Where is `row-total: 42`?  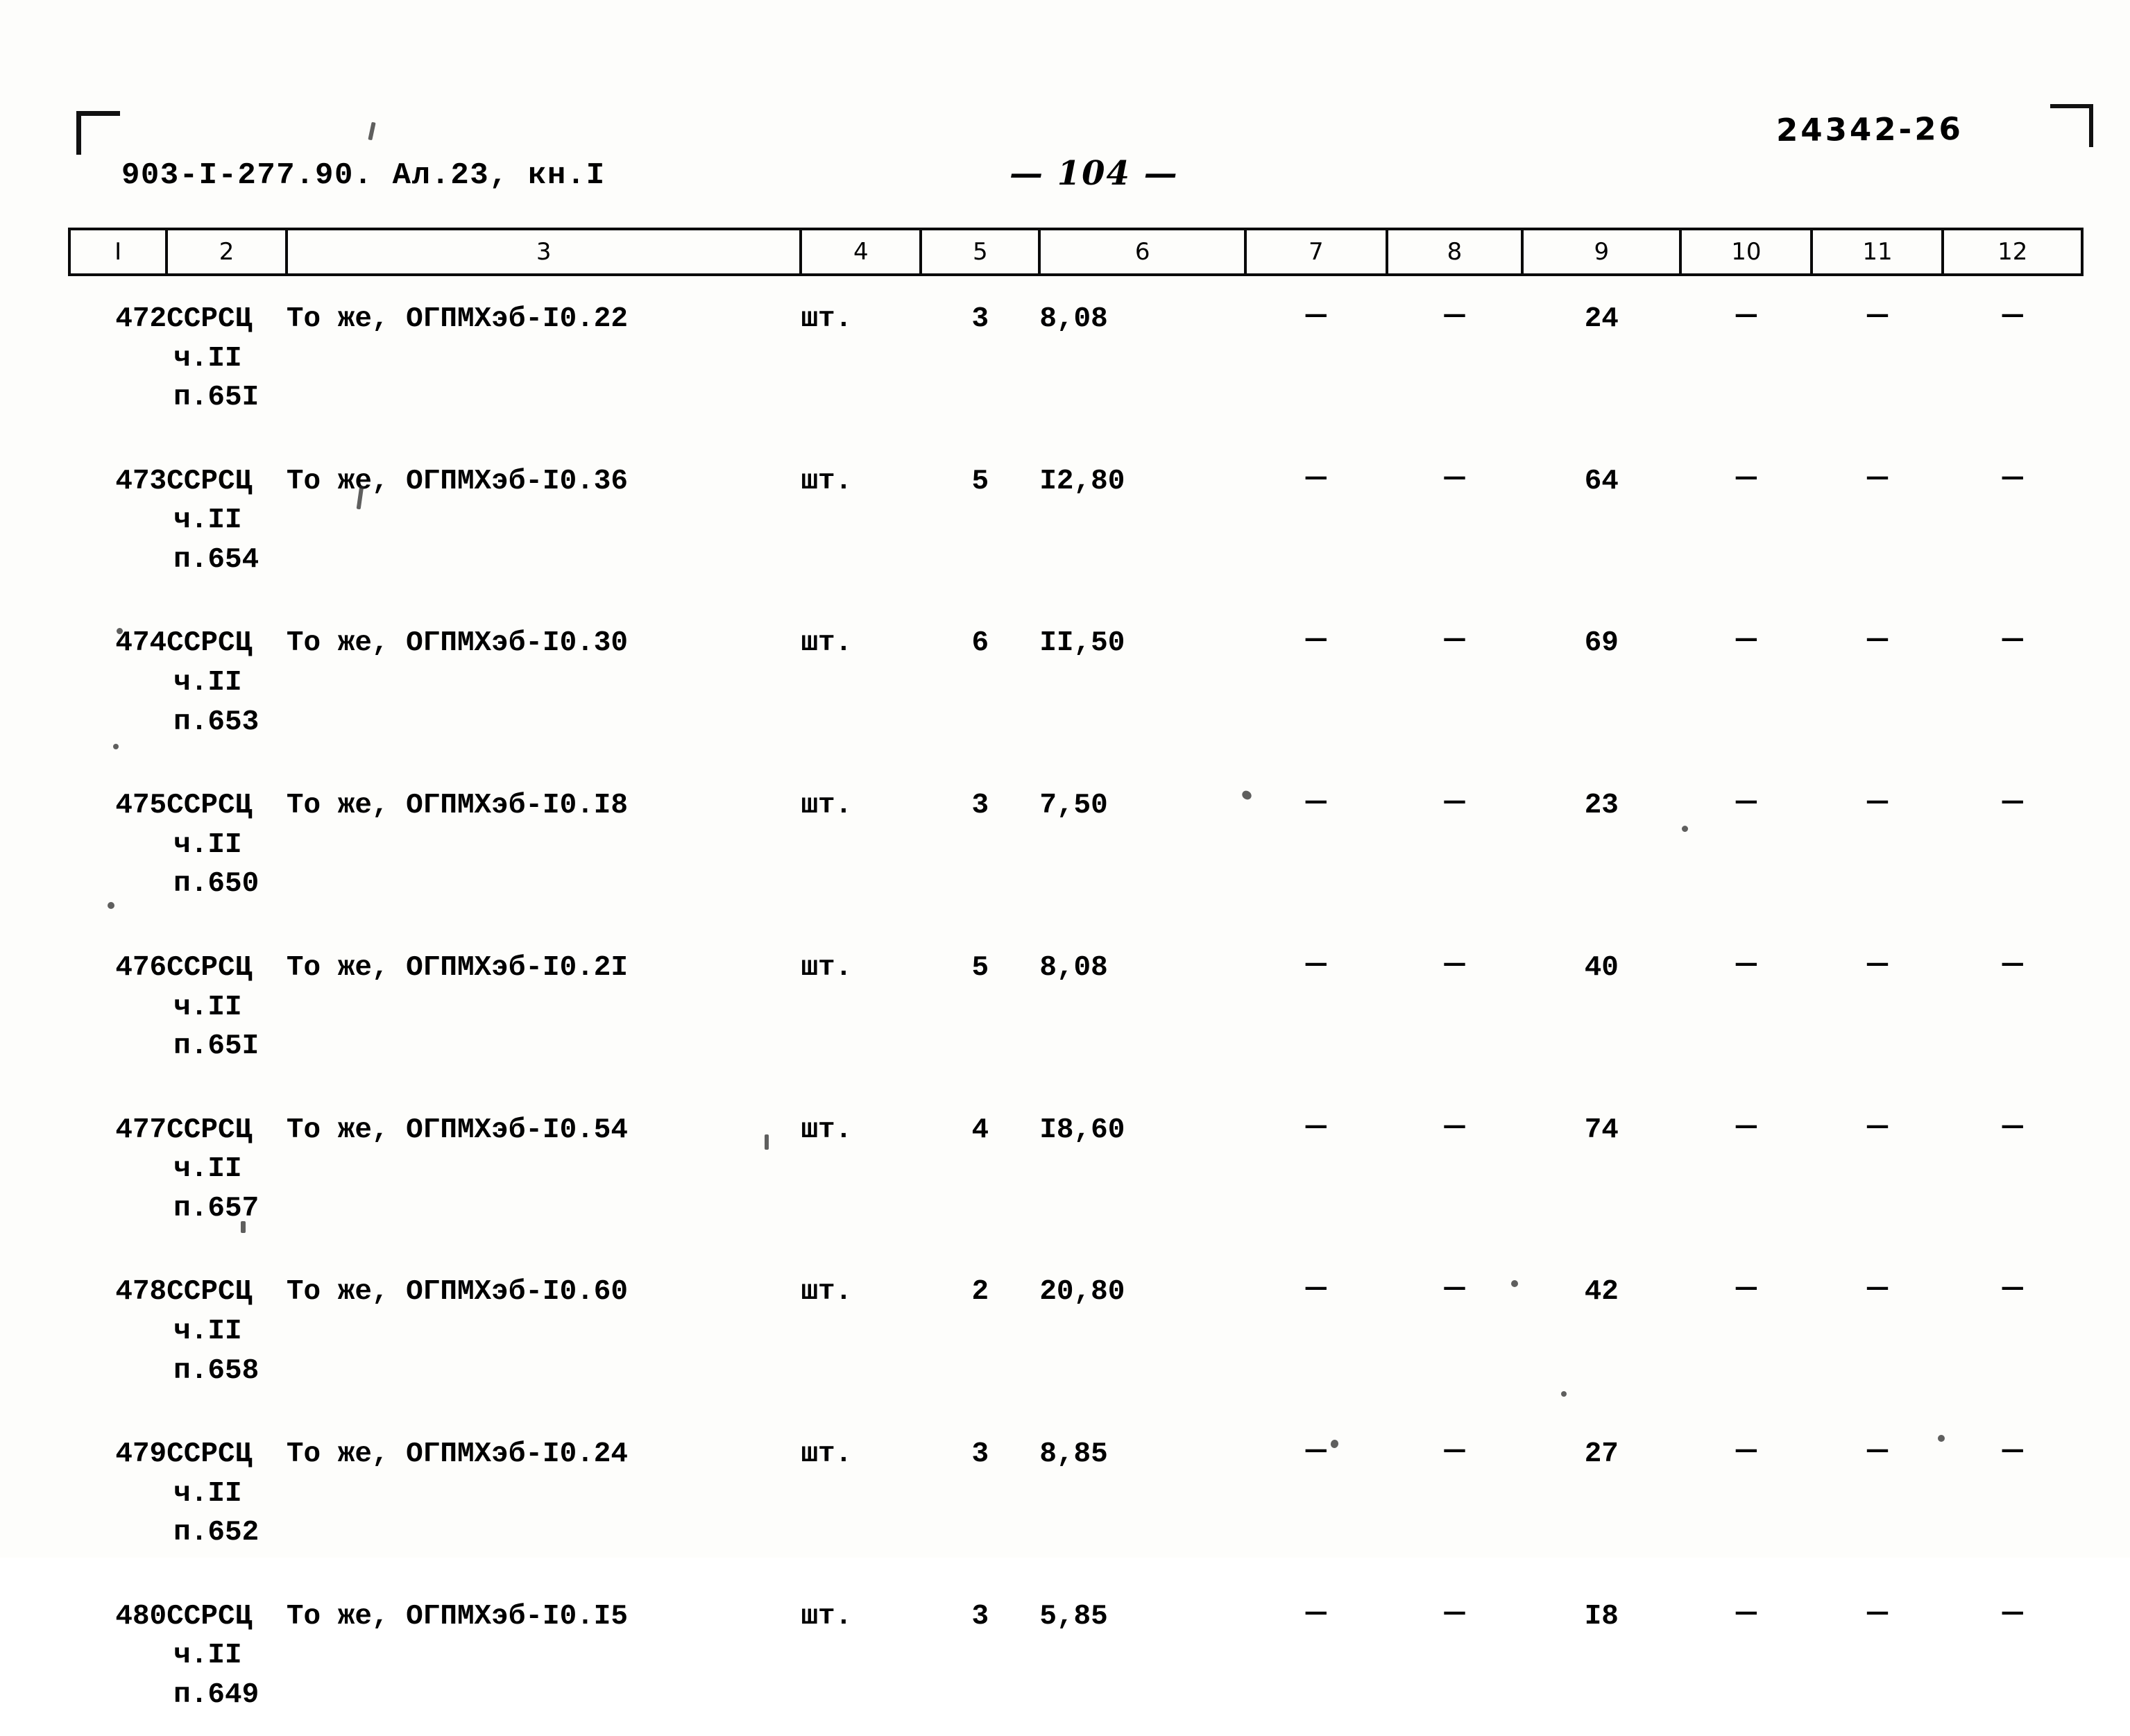
row-total: 42 is located at coordinates (1601, 1292).